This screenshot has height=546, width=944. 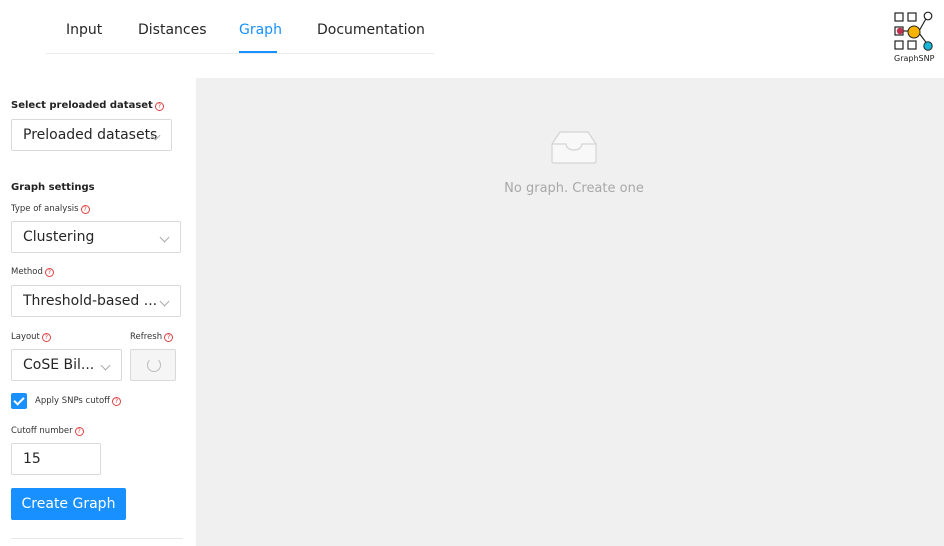 What do you see at coordinates (371, 30) in the screenshot?
I see `tab-documentation: Documentation` at bounding box center [371, 30].